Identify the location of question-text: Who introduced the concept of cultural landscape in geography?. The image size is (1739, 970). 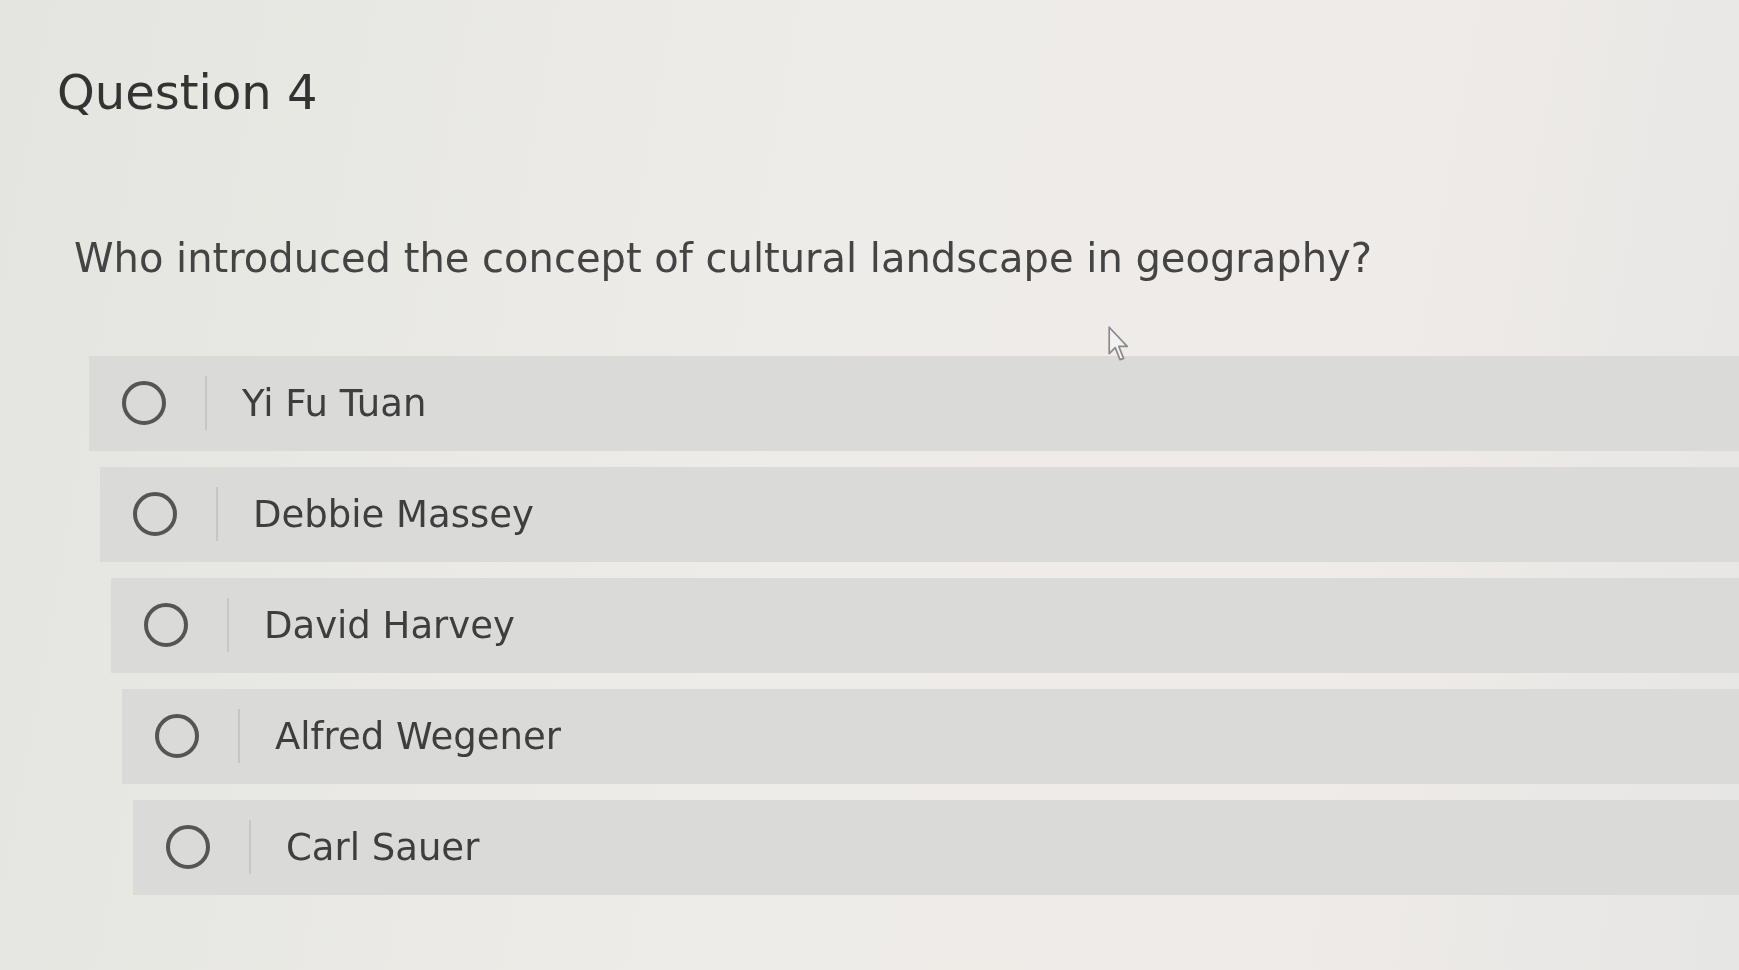
(723, 257).